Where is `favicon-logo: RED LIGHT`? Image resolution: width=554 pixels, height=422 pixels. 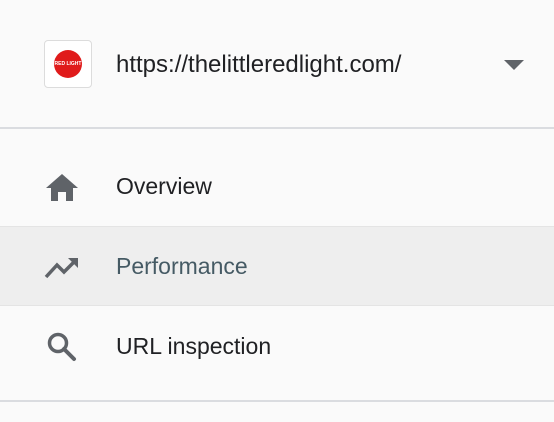
favicon-logo: RED LIGHT is located at coordinates (68, 64).